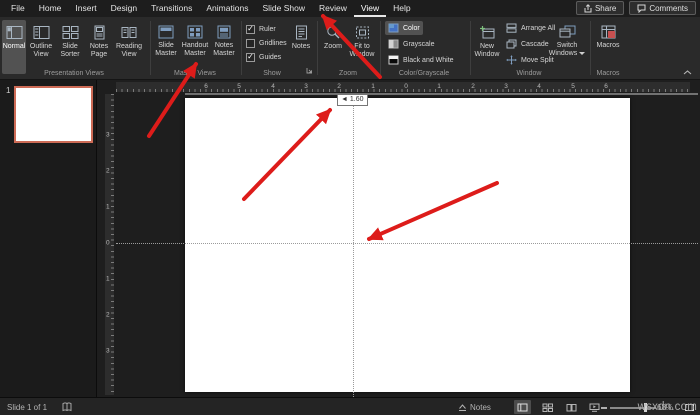 Image resolution: width=700 pixels, height=415 pixels. I want to click on status-normal-view-button, so click(522, 407).